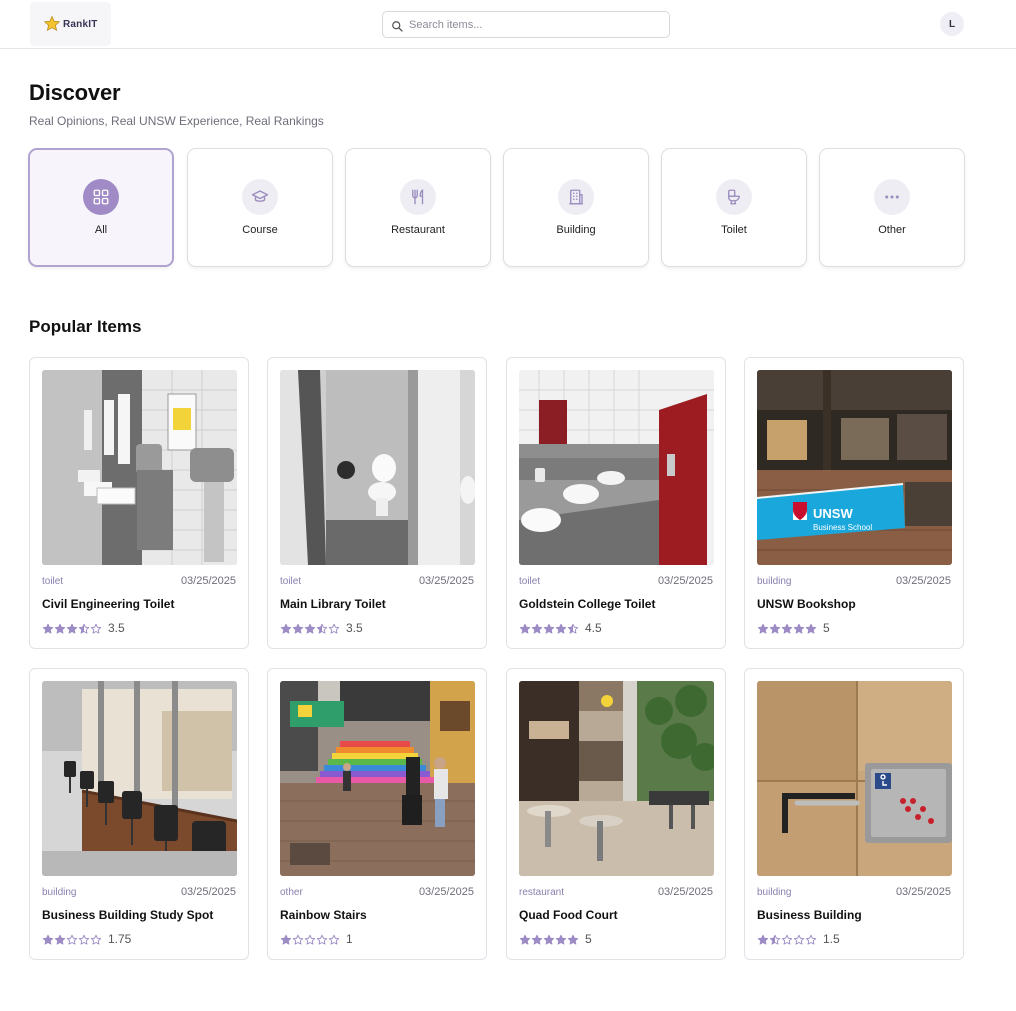 This screenshot has height=1011, width=1016. I want to click on rating-value: 3.5, so click(116, 628).